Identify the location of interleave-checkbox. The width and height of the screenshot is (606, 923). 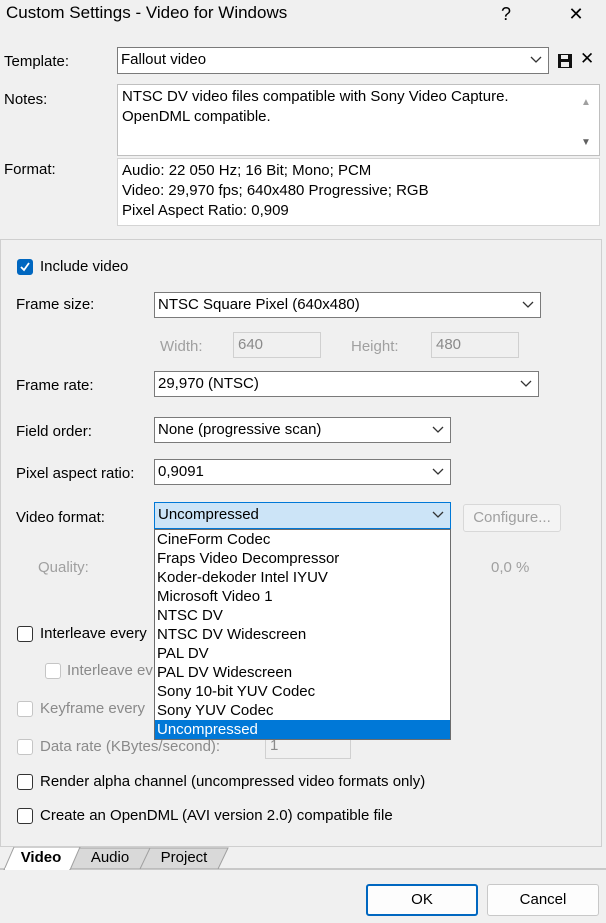
(25, 634).